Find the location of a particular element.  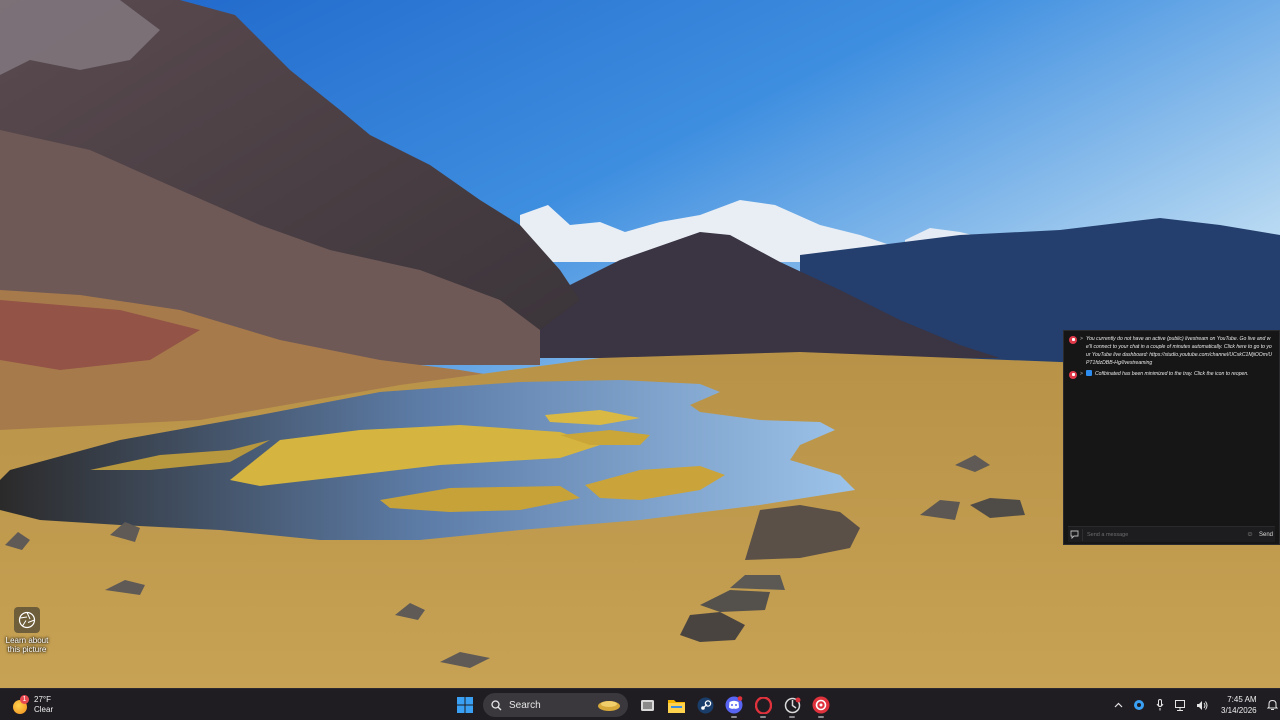

learn-about-picture-label: Learn about this picture is located at coordinates (27, 645).